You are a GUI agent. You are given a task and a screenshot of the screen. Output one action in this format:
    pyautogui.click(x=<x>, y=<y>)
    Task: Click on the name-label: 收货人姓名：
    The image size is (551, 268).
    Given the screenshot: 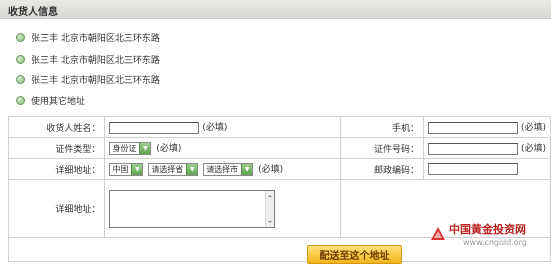 What is the action you would take?
    pyautogui.click(x=56, y=127)
    